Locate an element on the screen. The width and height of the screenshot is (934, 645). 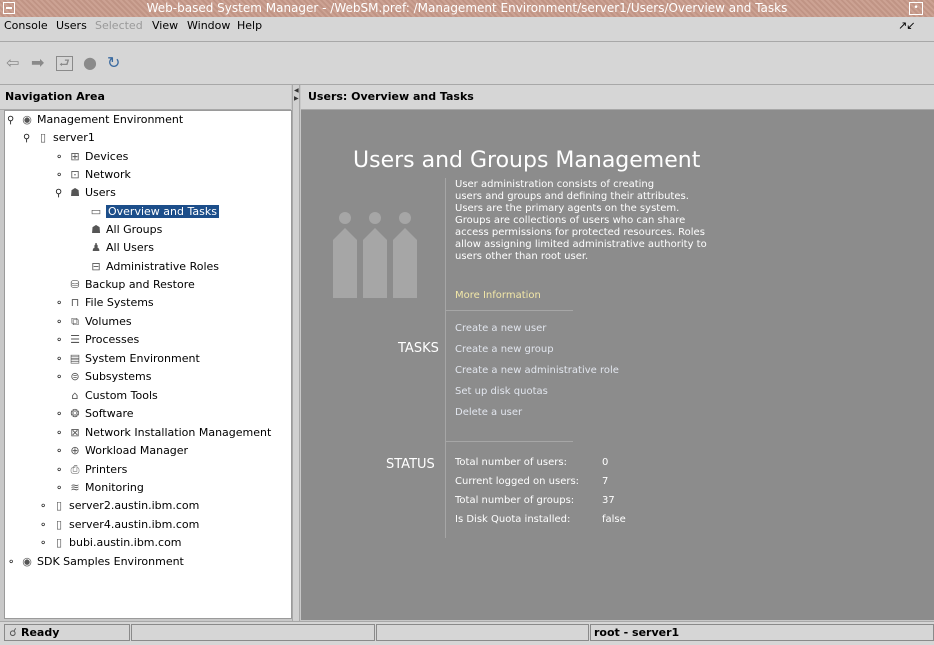
navigation-area-title: Navigation Area is located at coordinates (55, 96).